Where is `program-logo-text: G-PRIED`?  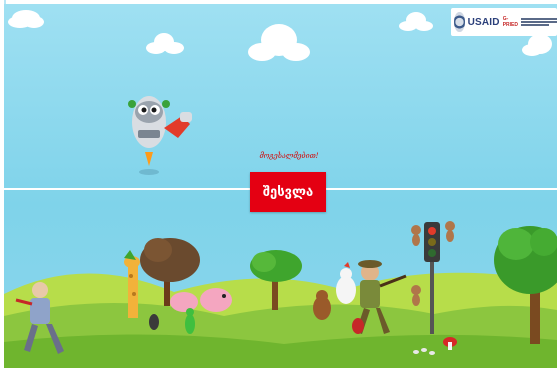
program-logo-text: G-PRIED is located at coordinates (510, 22).